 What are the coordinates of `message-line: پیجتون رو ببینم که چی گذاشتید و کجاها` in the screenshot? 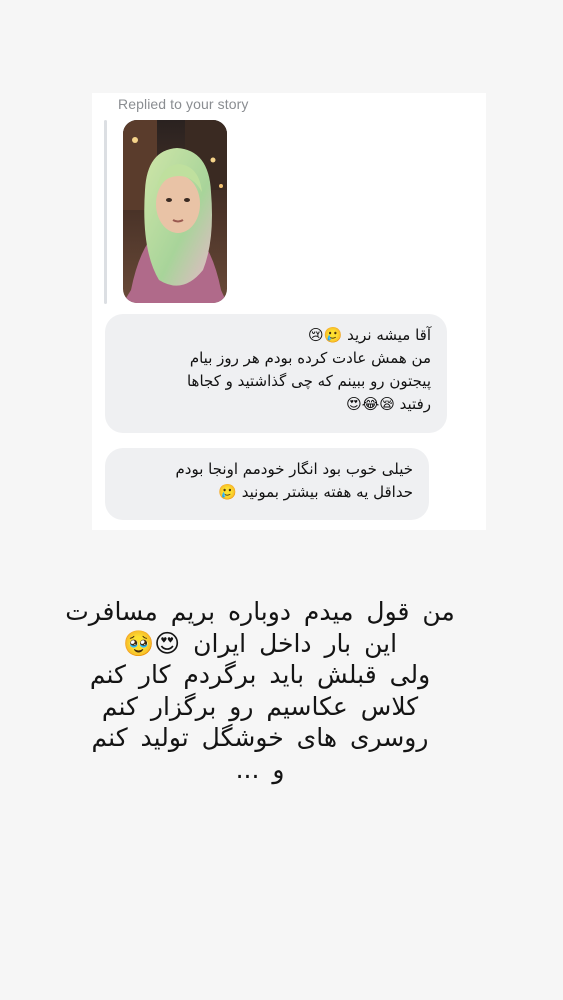 It's located at (308, 381).